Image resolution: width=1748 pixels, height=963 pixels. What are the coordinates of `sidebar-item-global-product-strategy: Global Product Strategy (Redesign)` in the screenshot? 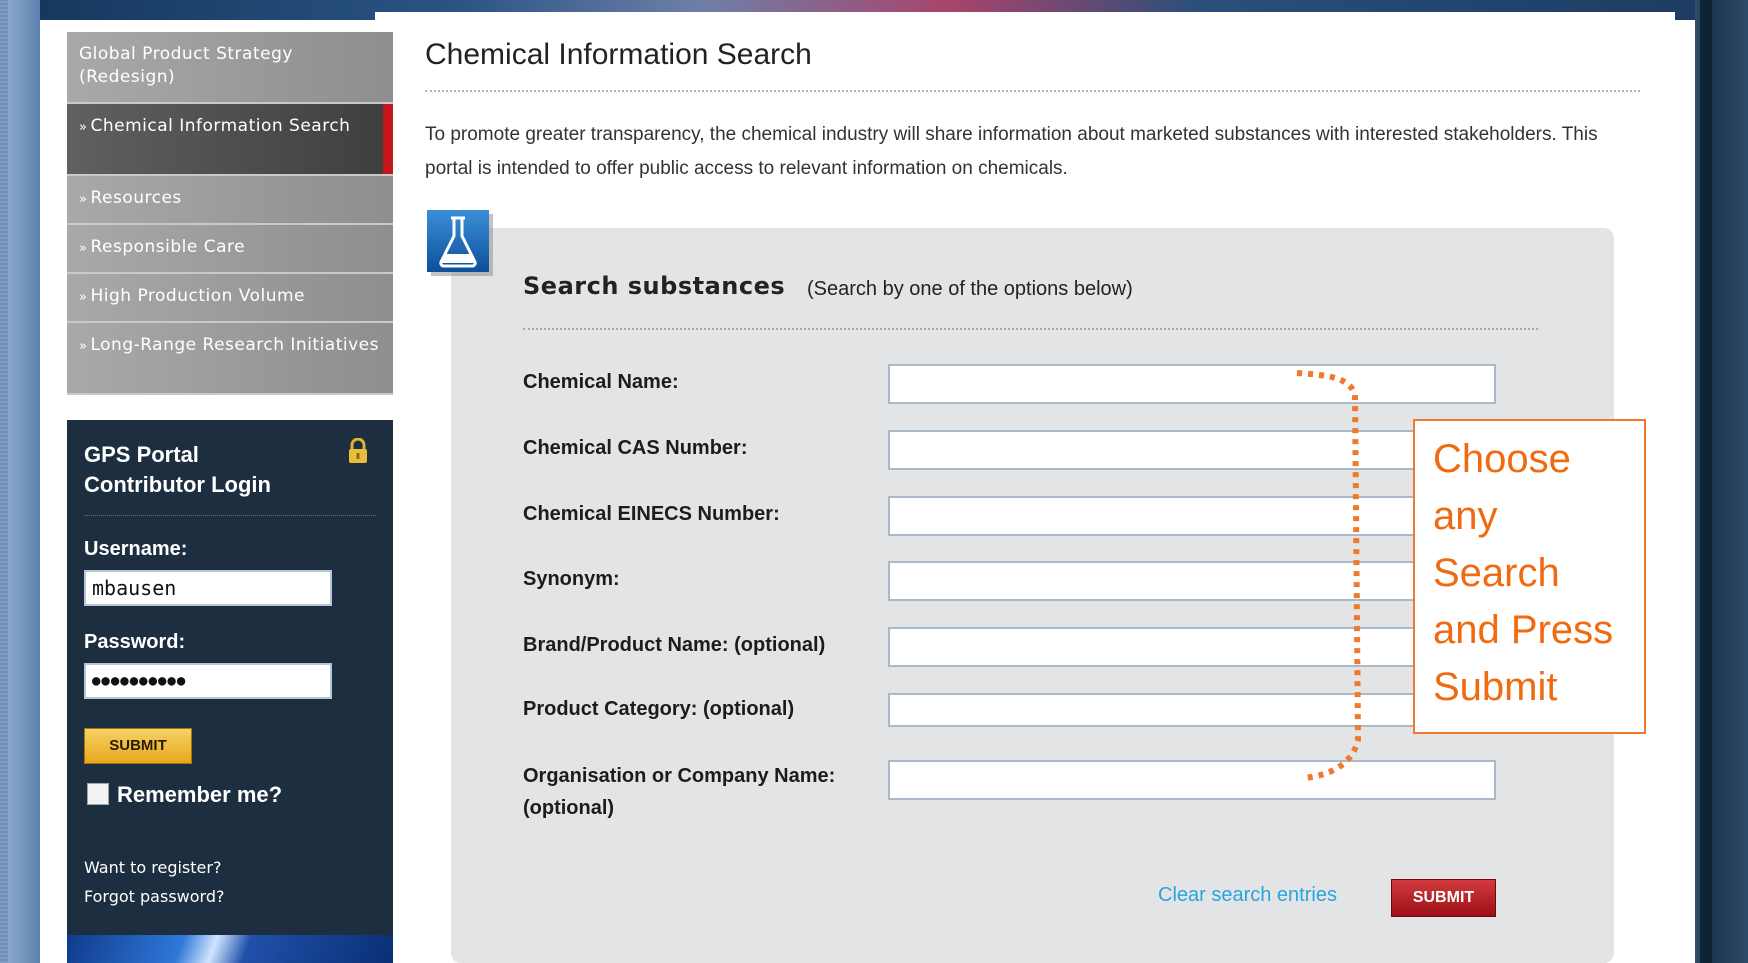 It's located at (230, 68).